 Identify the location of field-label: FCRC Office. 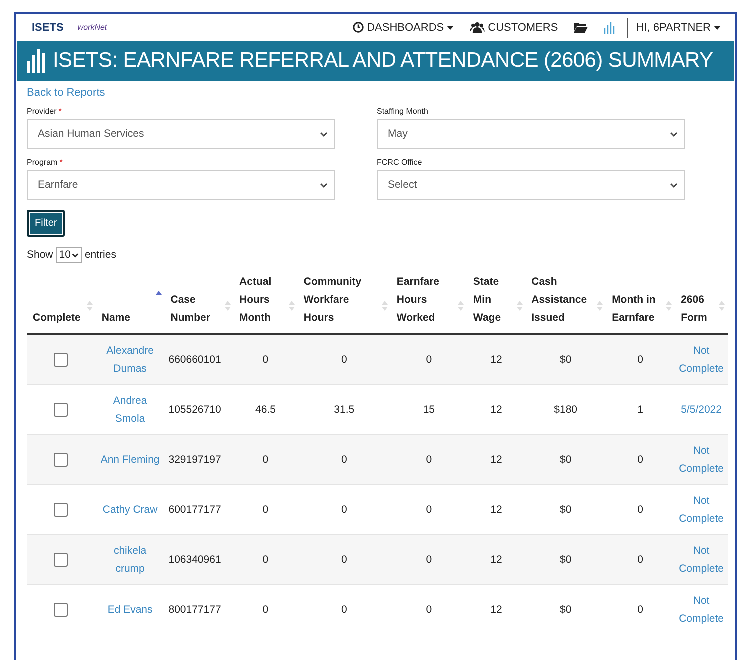
(399, 162).